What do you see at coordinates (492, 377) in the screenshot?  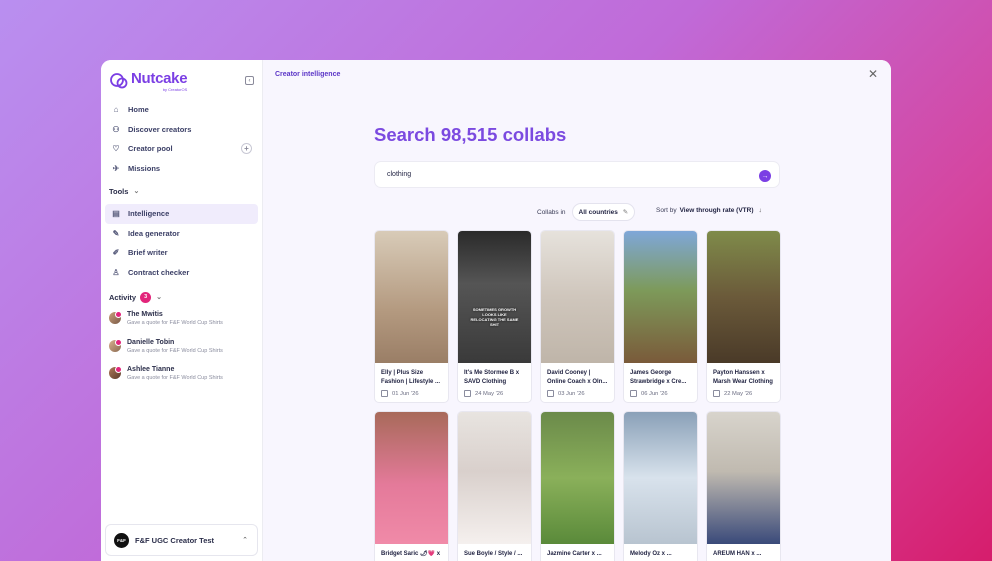 I see `collab-title: It's Me Stormee B x SAVD Clothing` at bounding box center [492, 377].